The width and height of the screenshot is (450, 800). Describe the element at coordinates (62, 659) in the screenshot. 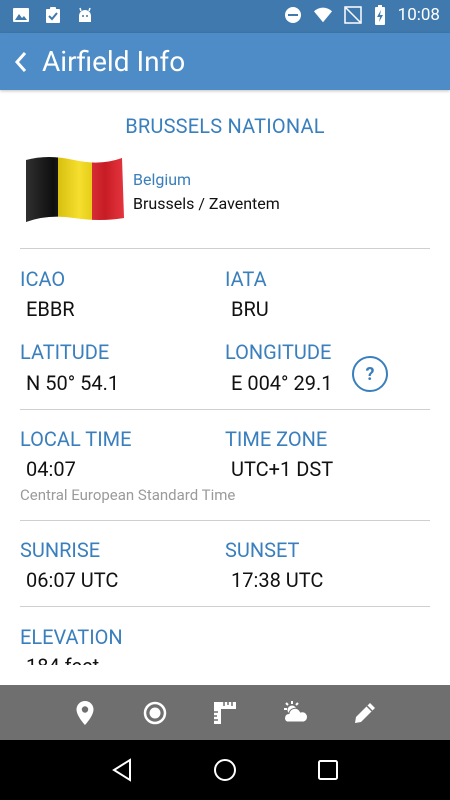

I see `elevation-value: 184 feet` at that location.